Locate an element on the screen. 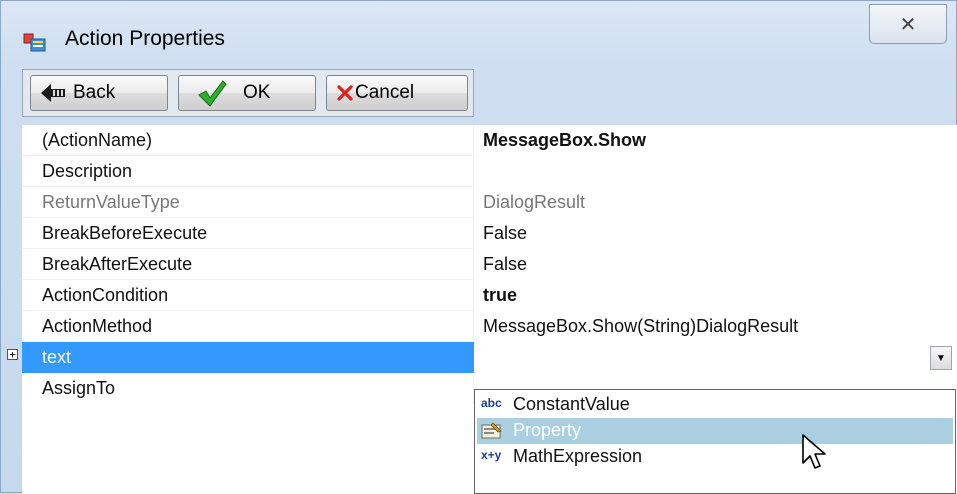 Image resolution: width=957 pixels, height=494 pixels. checkmark-icon is located at coordinates (212, 93).